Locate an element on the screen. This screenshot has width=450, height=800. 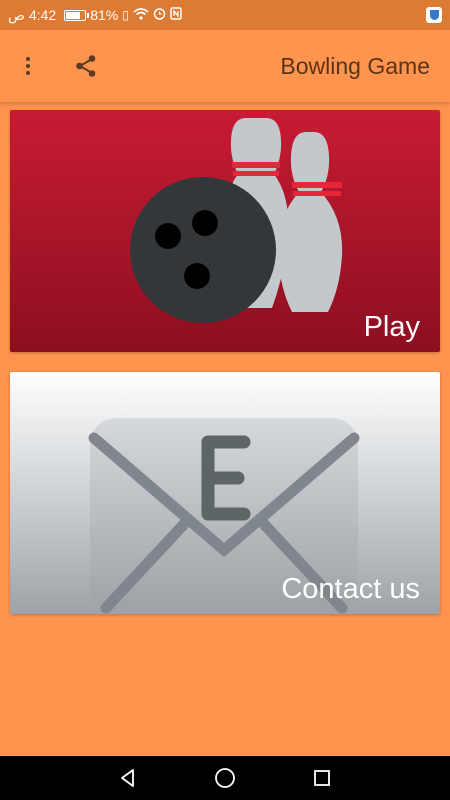
navigation-bar is located at coordinates (225, 778).